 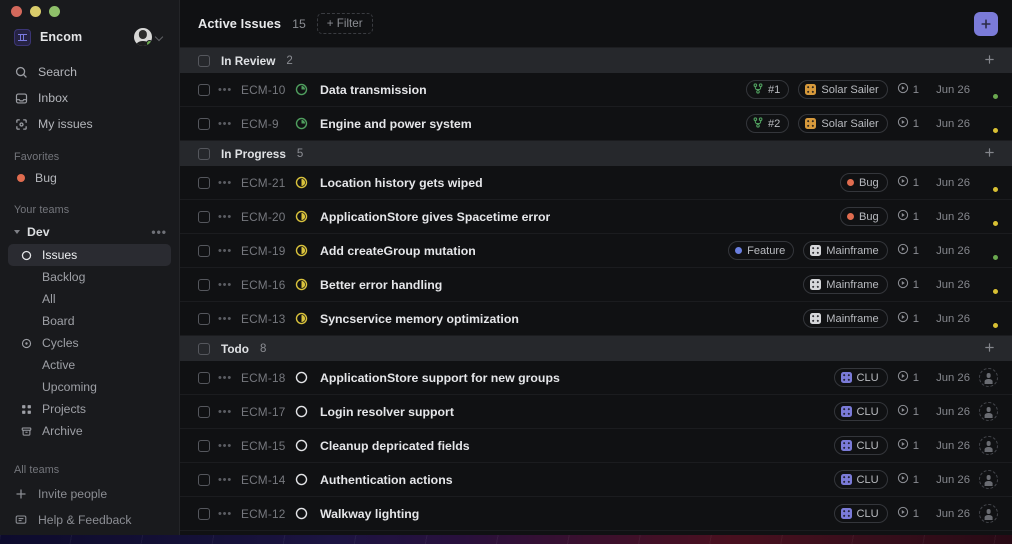 I want to click on sidebar-item-bug-favorite: Bug, so click(x=89, y=178).